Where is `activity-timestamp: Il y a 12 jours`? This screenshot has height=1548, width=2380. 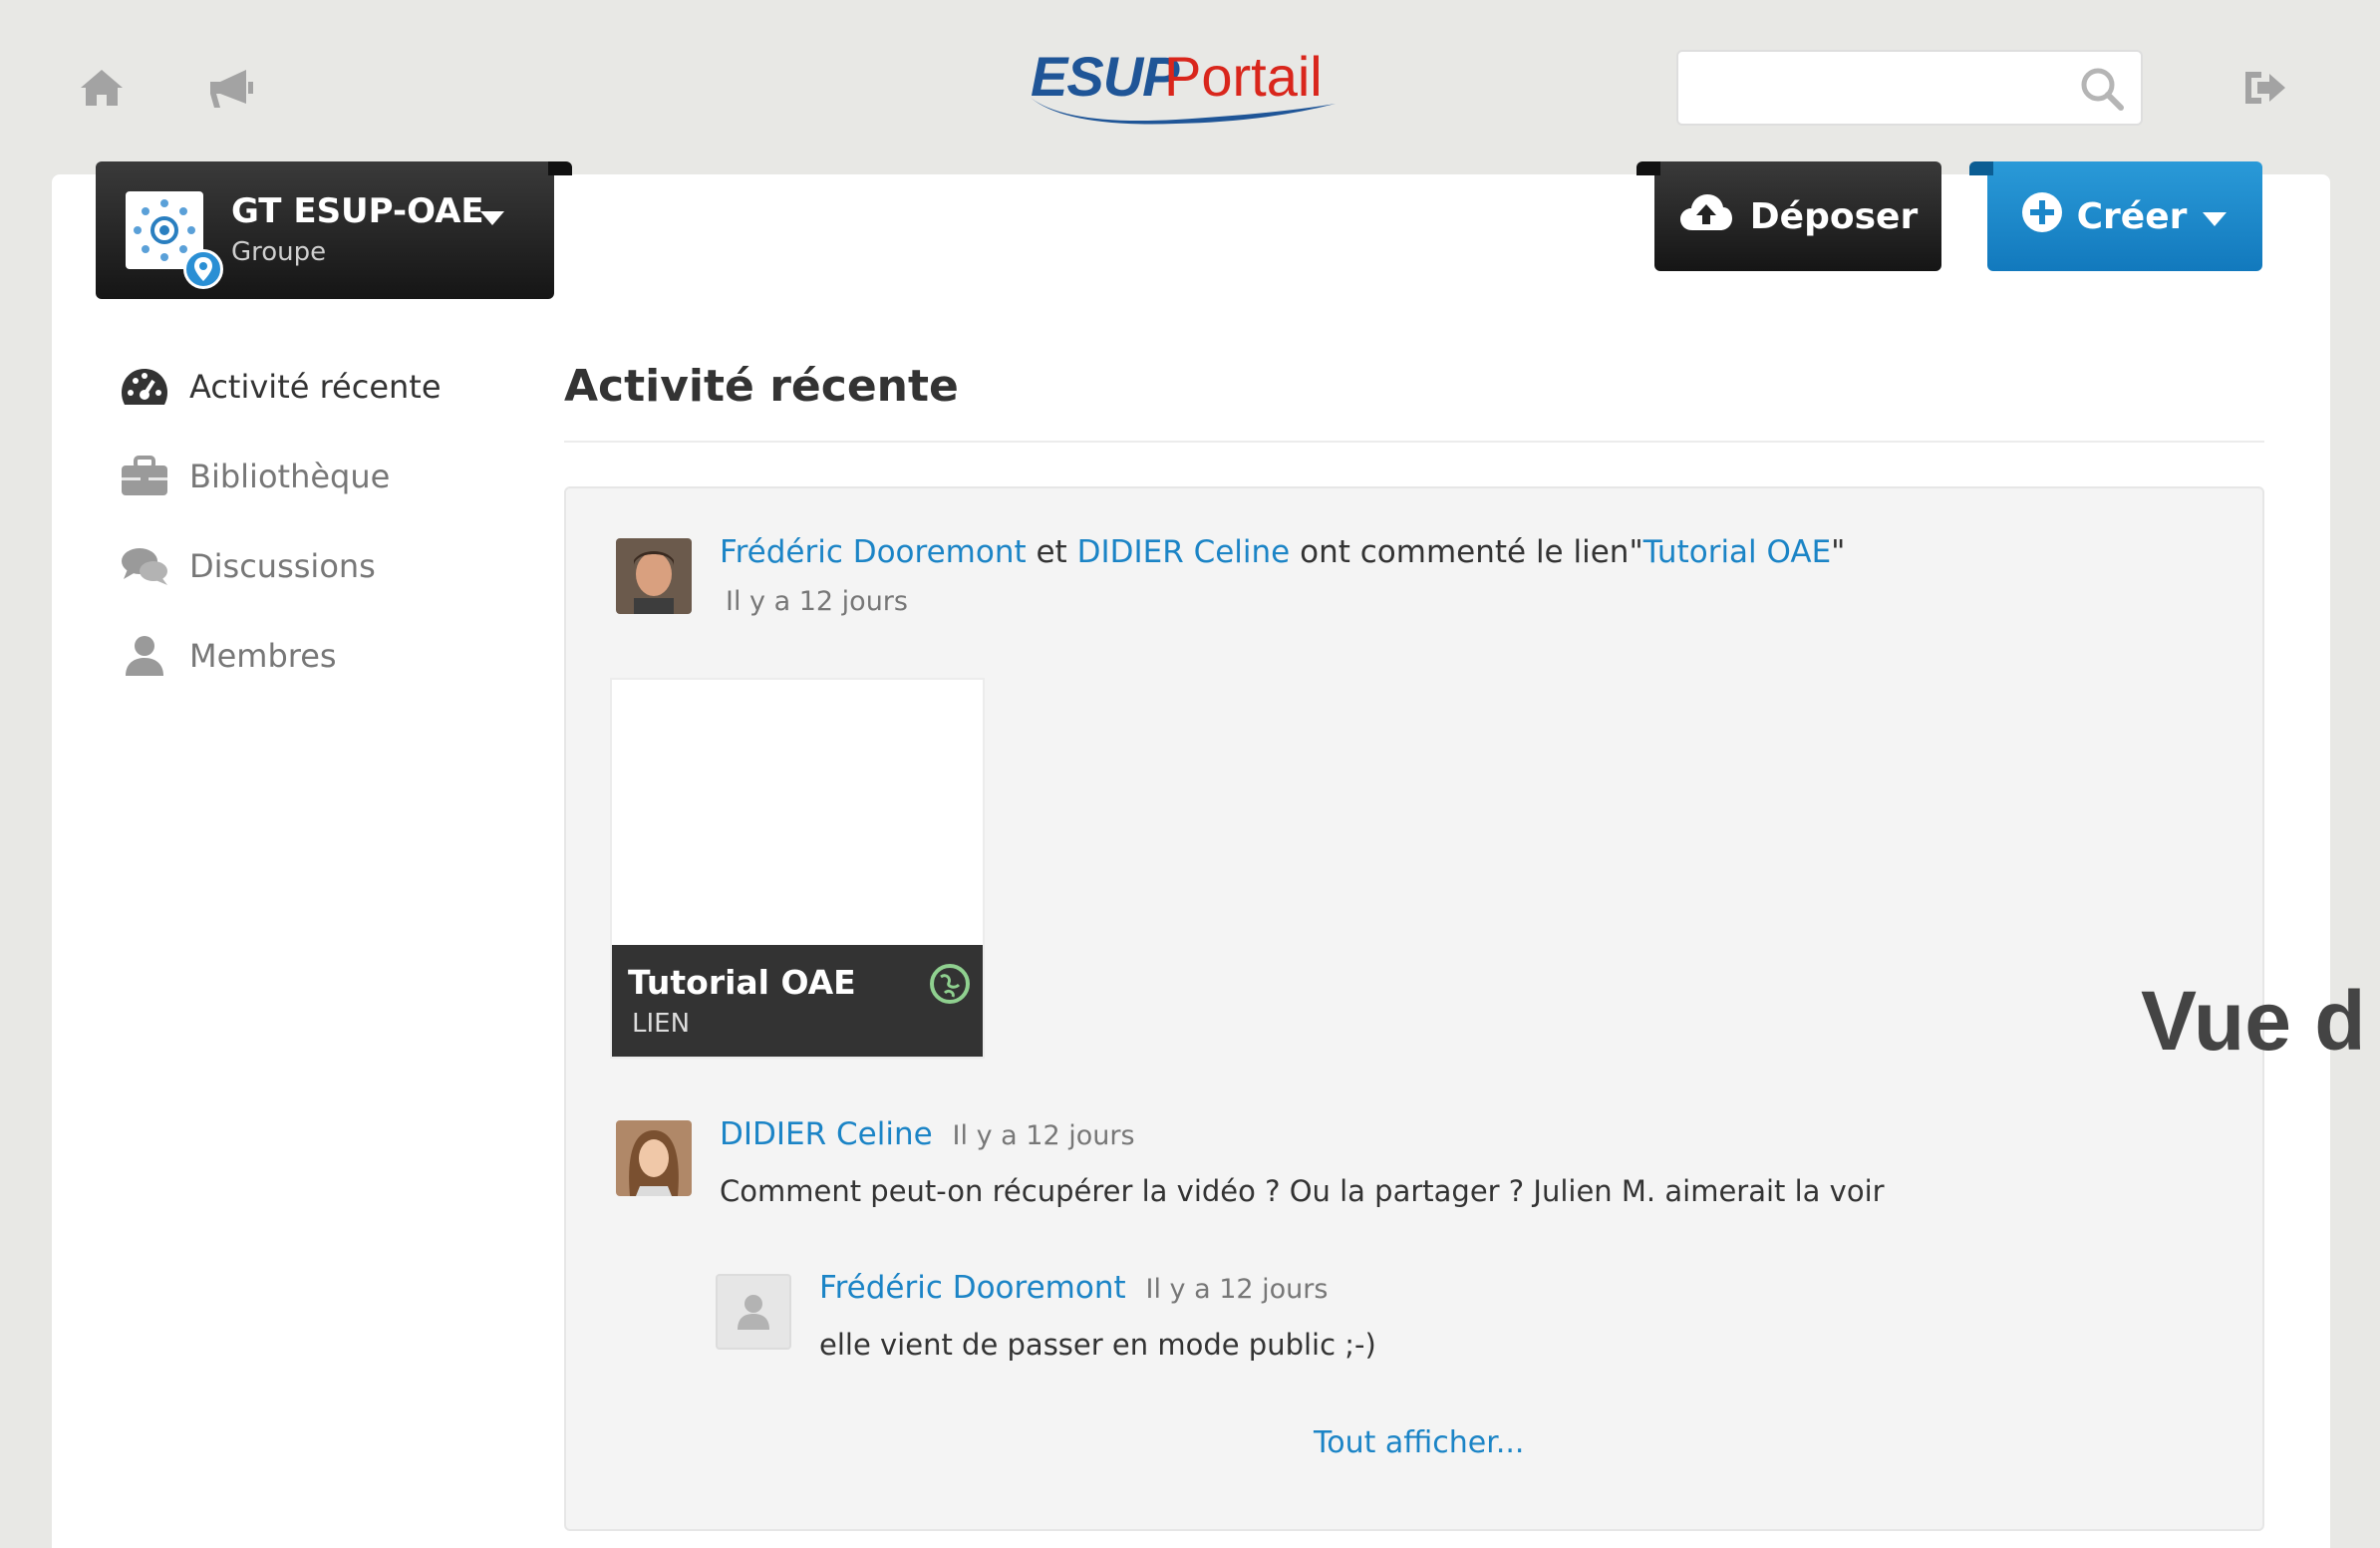
activity-timestamp: Il y a 12 jours is located at coordinates (817, 601).